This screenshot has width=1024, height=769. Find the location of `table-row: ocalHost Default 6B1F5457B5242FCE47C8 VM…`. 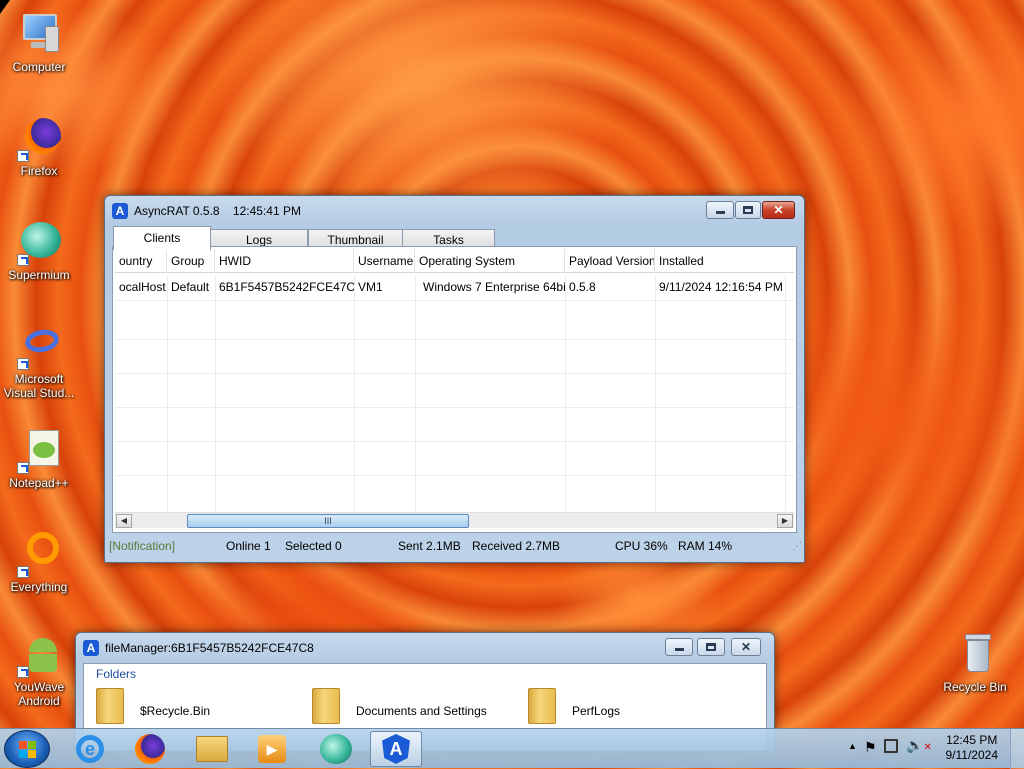

table-row: ocalHost Default 6B1F5457B5242FCE47C8 VM… is located at coordinates (454, 287).